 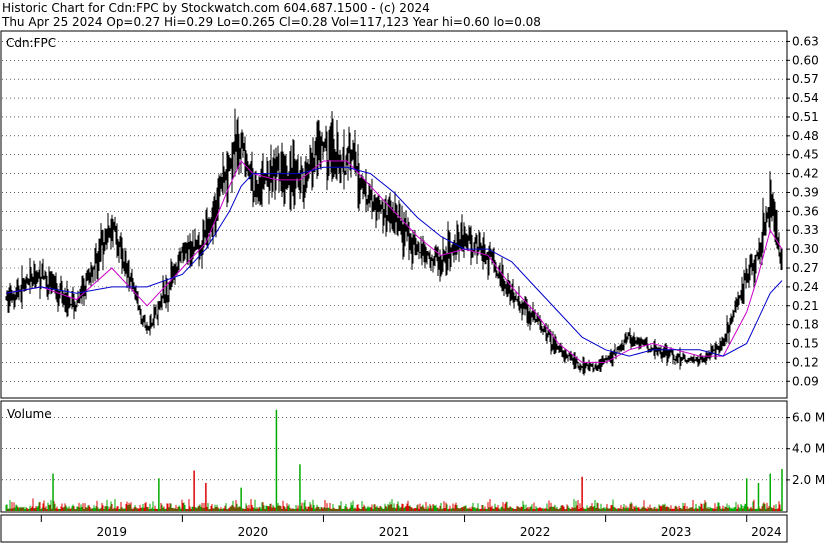 What do you see at coordinates (805, 155) in the screenshot?
I see `price-tick-label: 0.45` at bounding box center [805, 155].